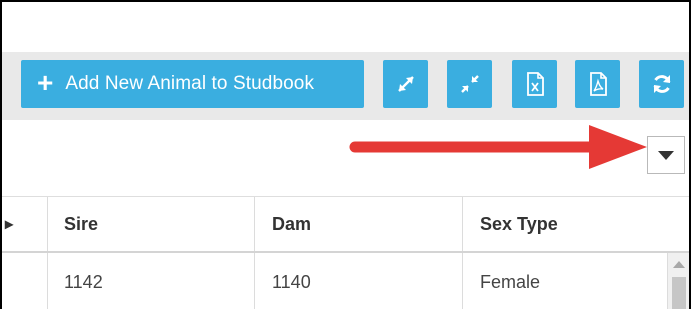 The image size is (692, 310). I want to click on refresh-button, so click(661, 84).